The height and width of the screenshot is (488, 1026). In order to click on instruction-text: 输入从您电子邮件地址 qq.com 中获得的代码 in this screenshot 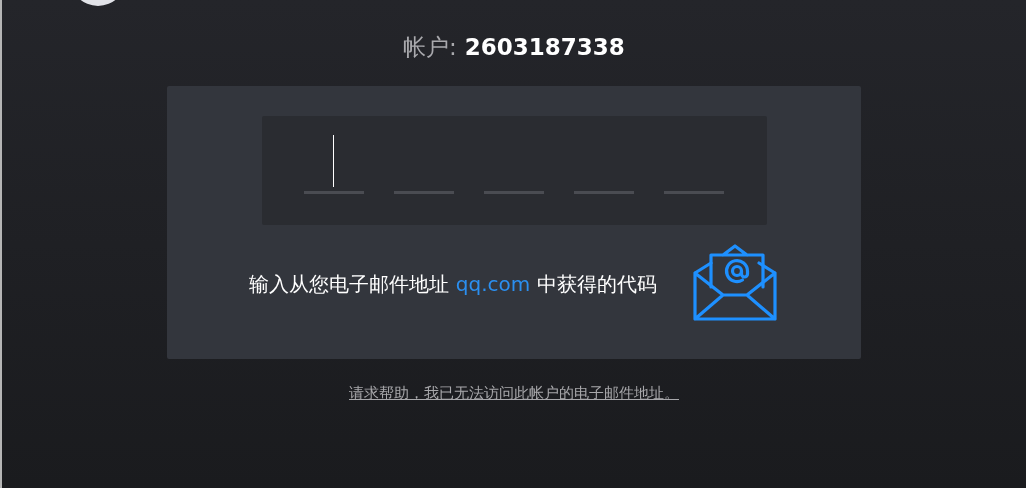, I will do `click(453, 284)`.